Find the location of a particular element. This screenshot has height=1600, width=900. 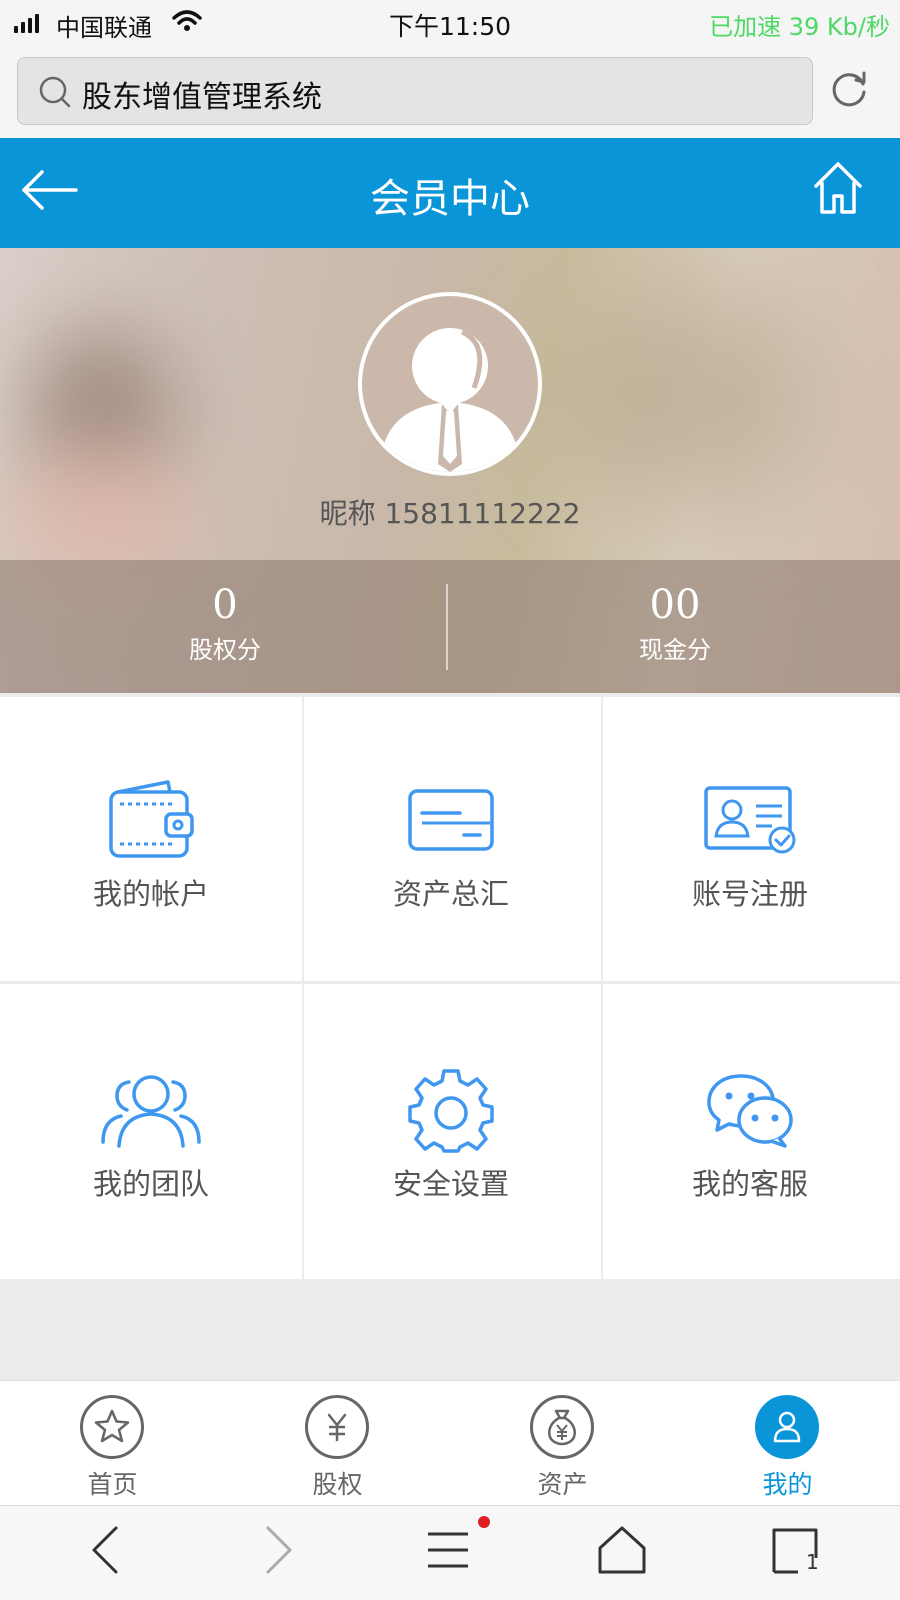

stat-equity-points: 0 股权分 is located at coordinates (225, 626).